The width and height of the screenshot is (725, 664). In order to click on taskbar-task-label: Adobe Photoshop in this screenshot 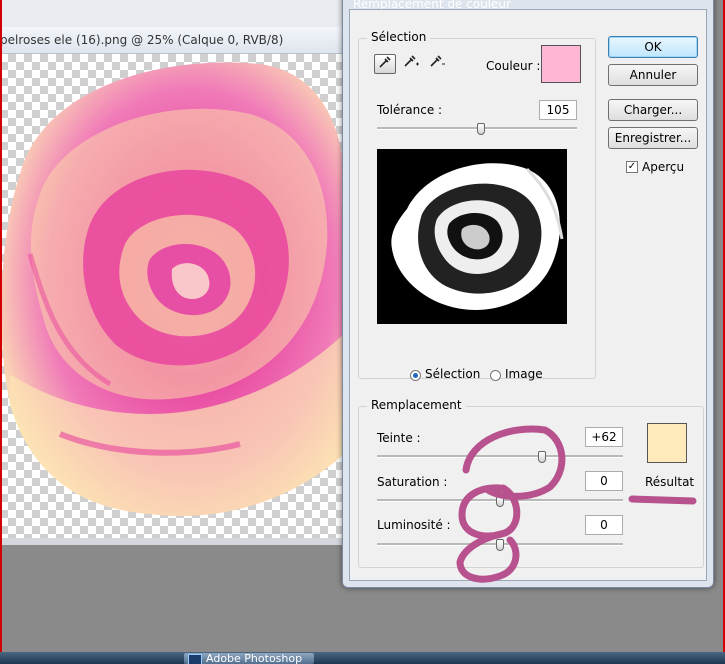, I will do `click(254, 658)`.